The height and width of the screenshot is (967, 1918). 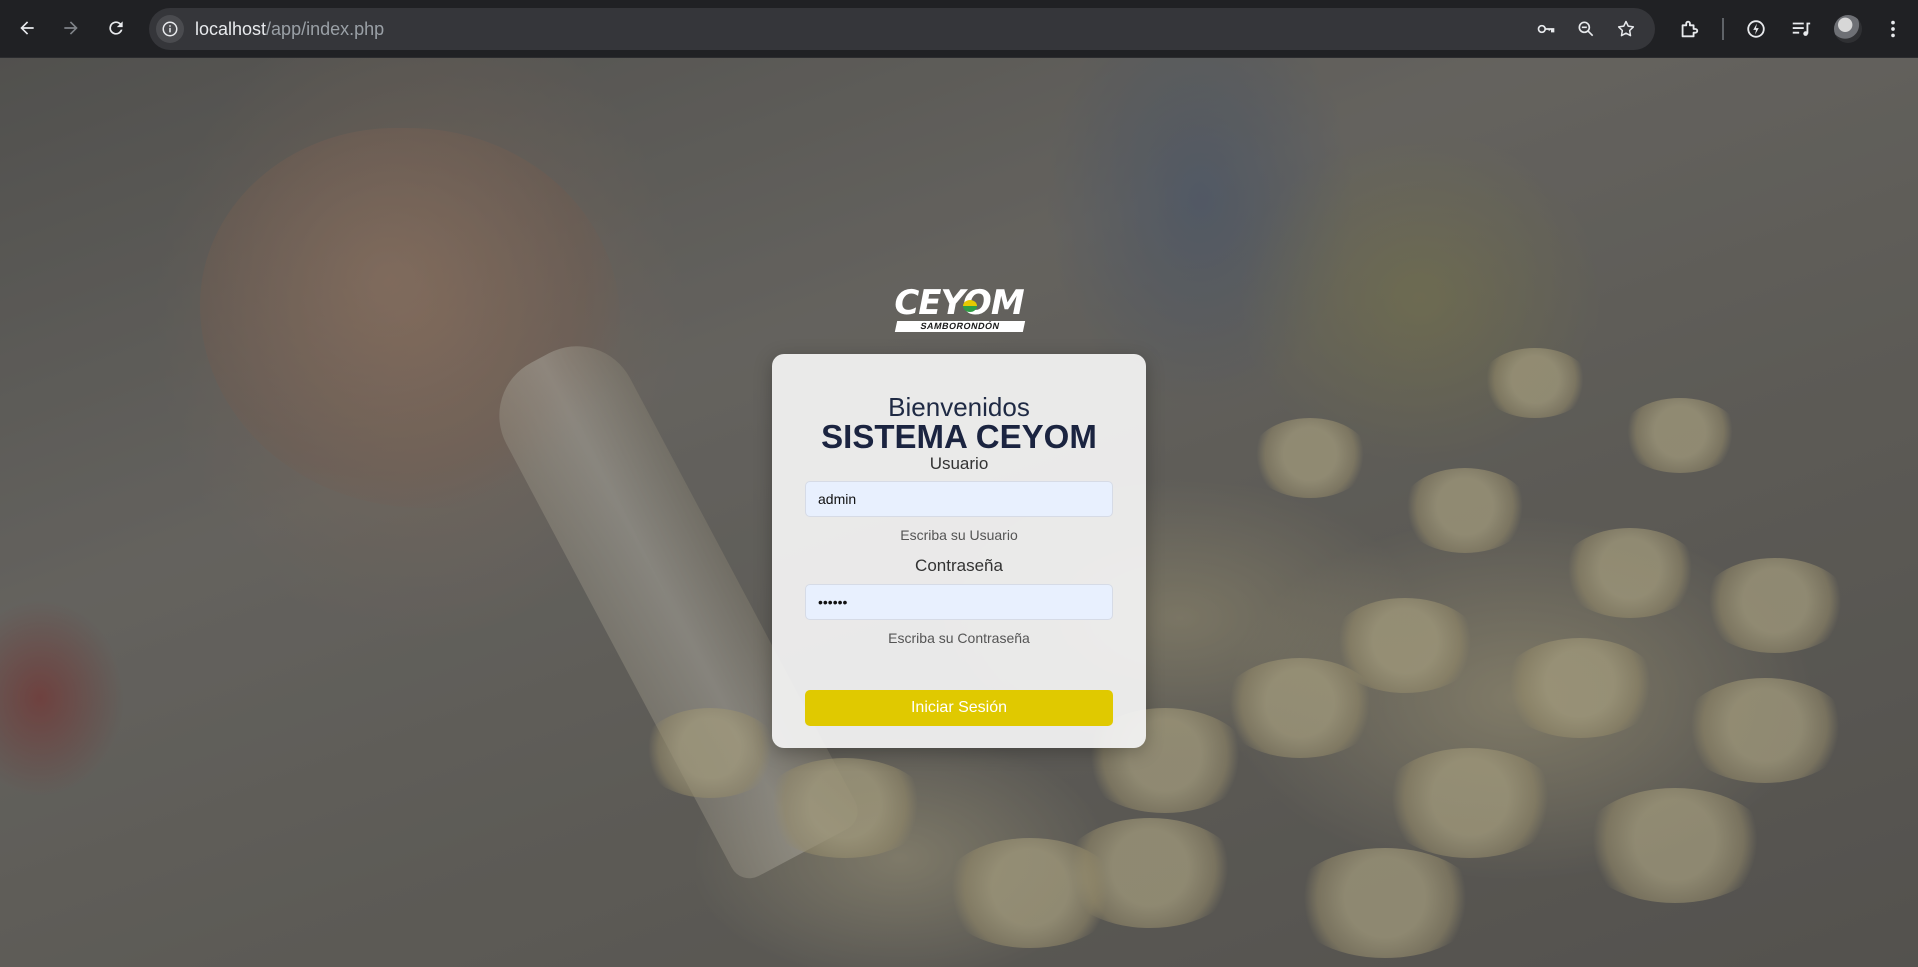 I want to click on address-bar: localhost/app/index.php, so click(x=902, y=29).